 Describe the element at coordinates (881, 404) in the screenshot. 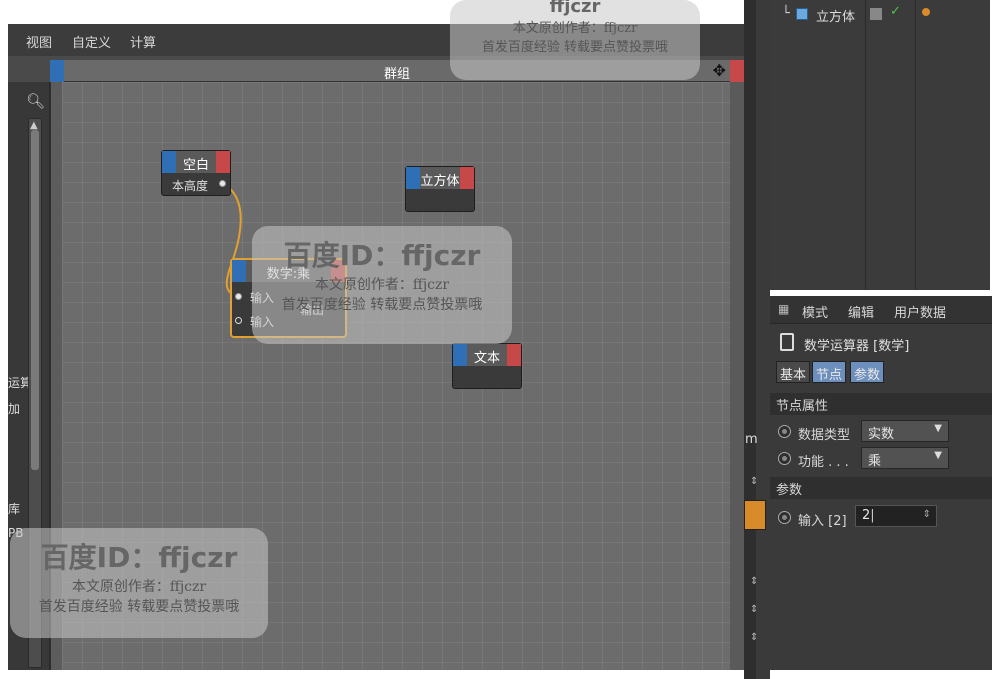

I see `section-node-properties: 节点属性` at that location.